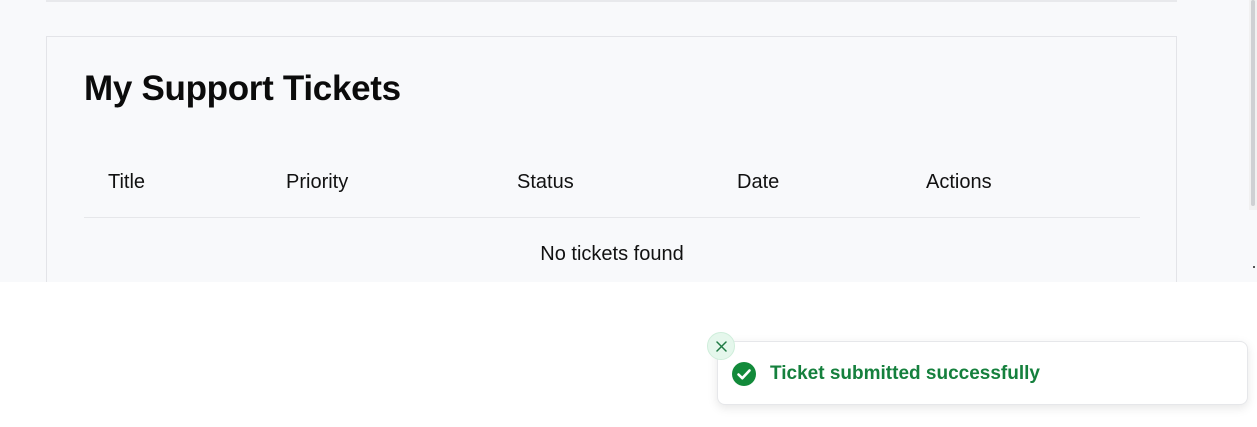 This screenshot has width=1257, height=427. I want to click on column-header-date: Date, so click(758, 182).